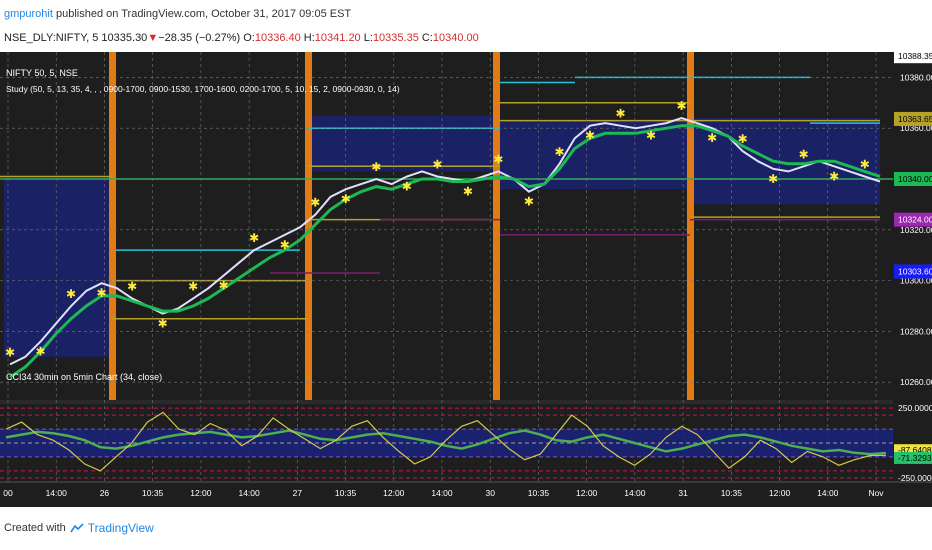 The height and width of the screenshot is (550, 932). Describe the element at coordinates (466, 494) in the screenshot. I see `time-axis-background` at that location.